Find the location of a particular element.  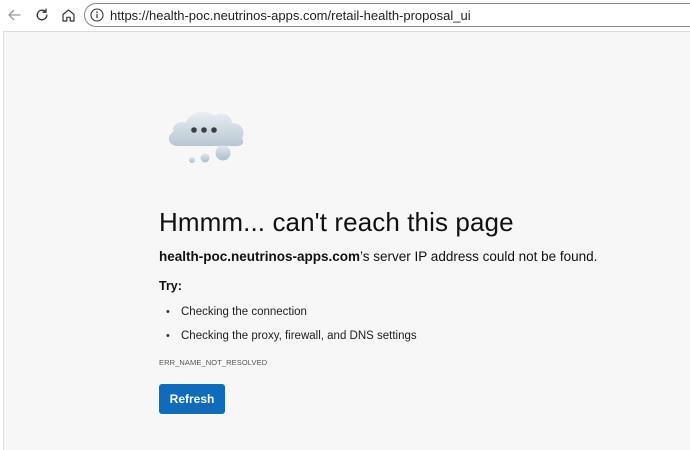

home-button is located at coordinates (68, 15).